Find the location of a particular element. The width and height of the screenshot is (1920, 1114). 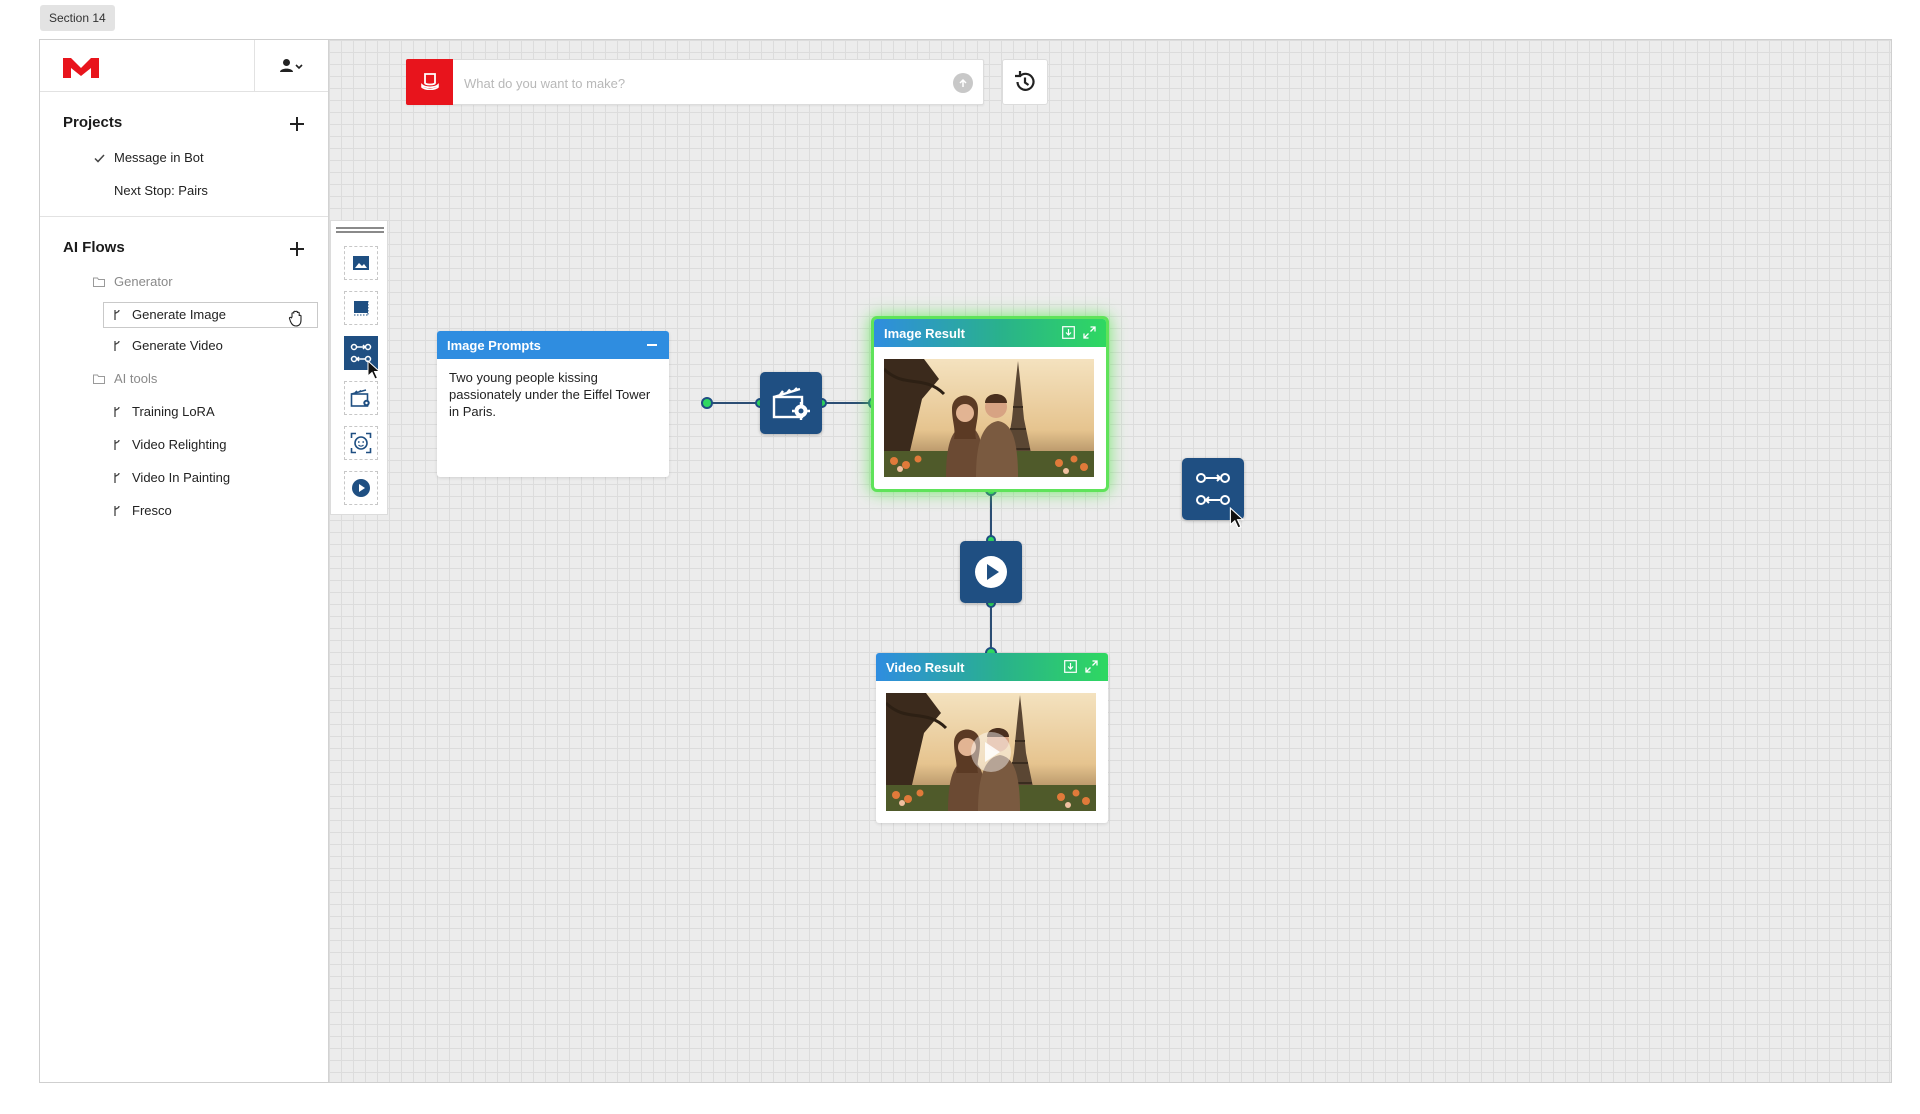

folder-generator: Generator is located at coordinates (132, 282).